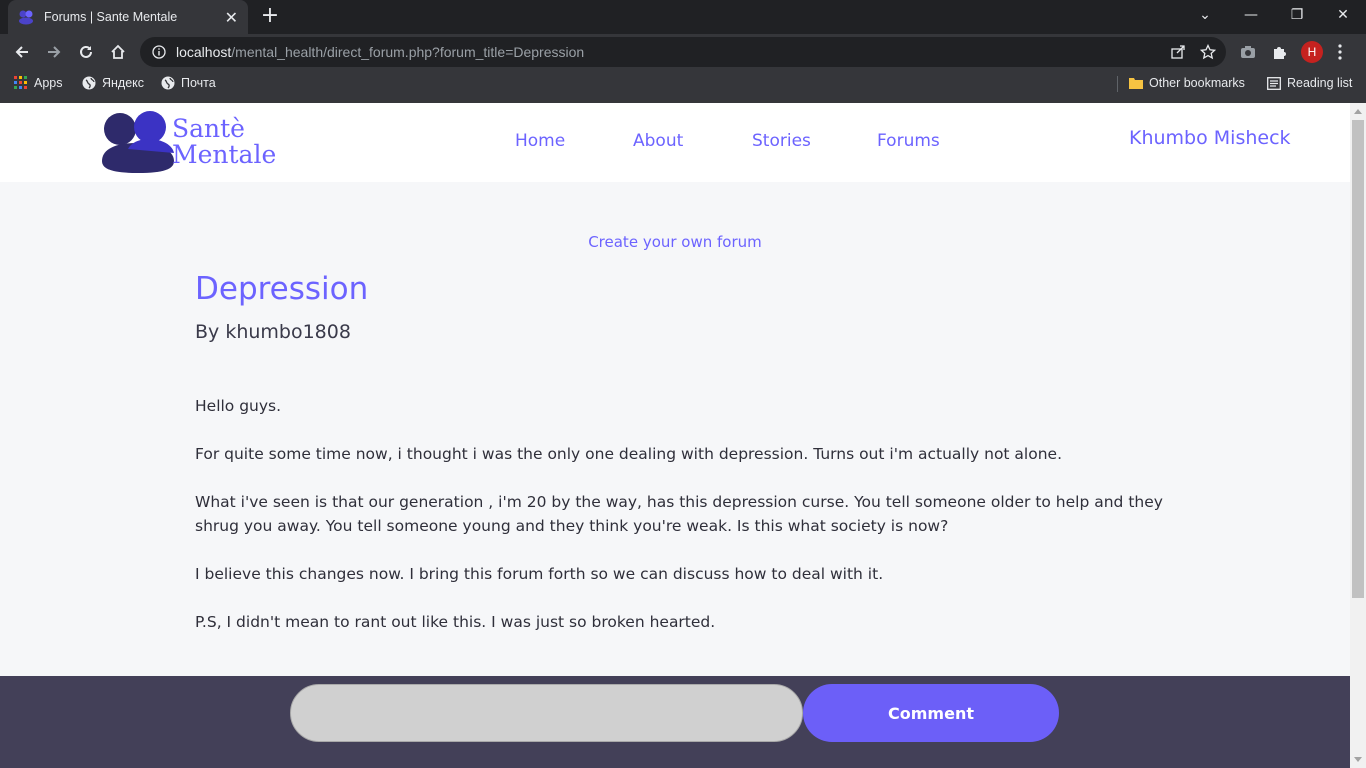  I want to click on bookmarks-divider, so click(1117, 84).